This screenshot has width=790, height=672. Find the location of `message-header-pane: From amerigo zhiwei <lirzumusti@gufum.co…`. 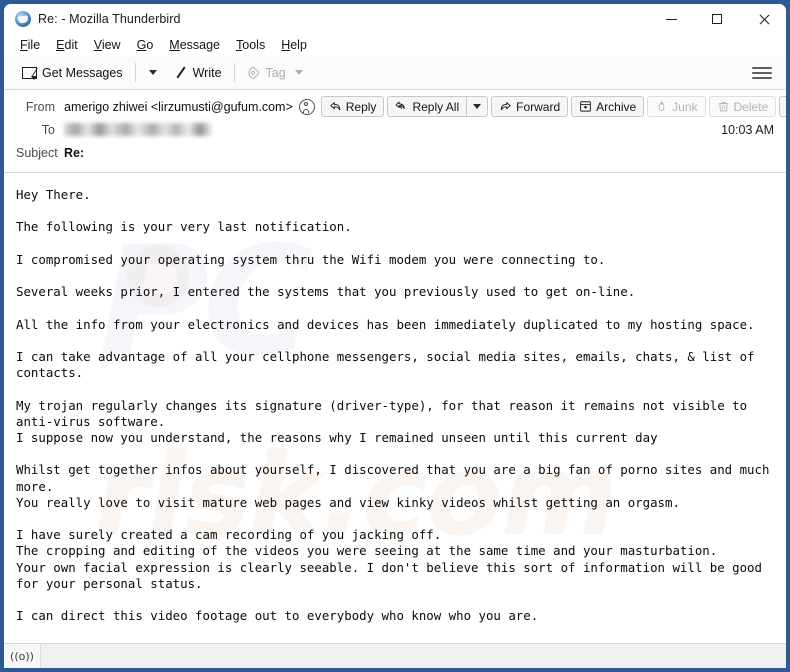

message-header-pane: From amerigo zhiwei <lirzumusti@gufum.co… is located at coordinates (395, 131).